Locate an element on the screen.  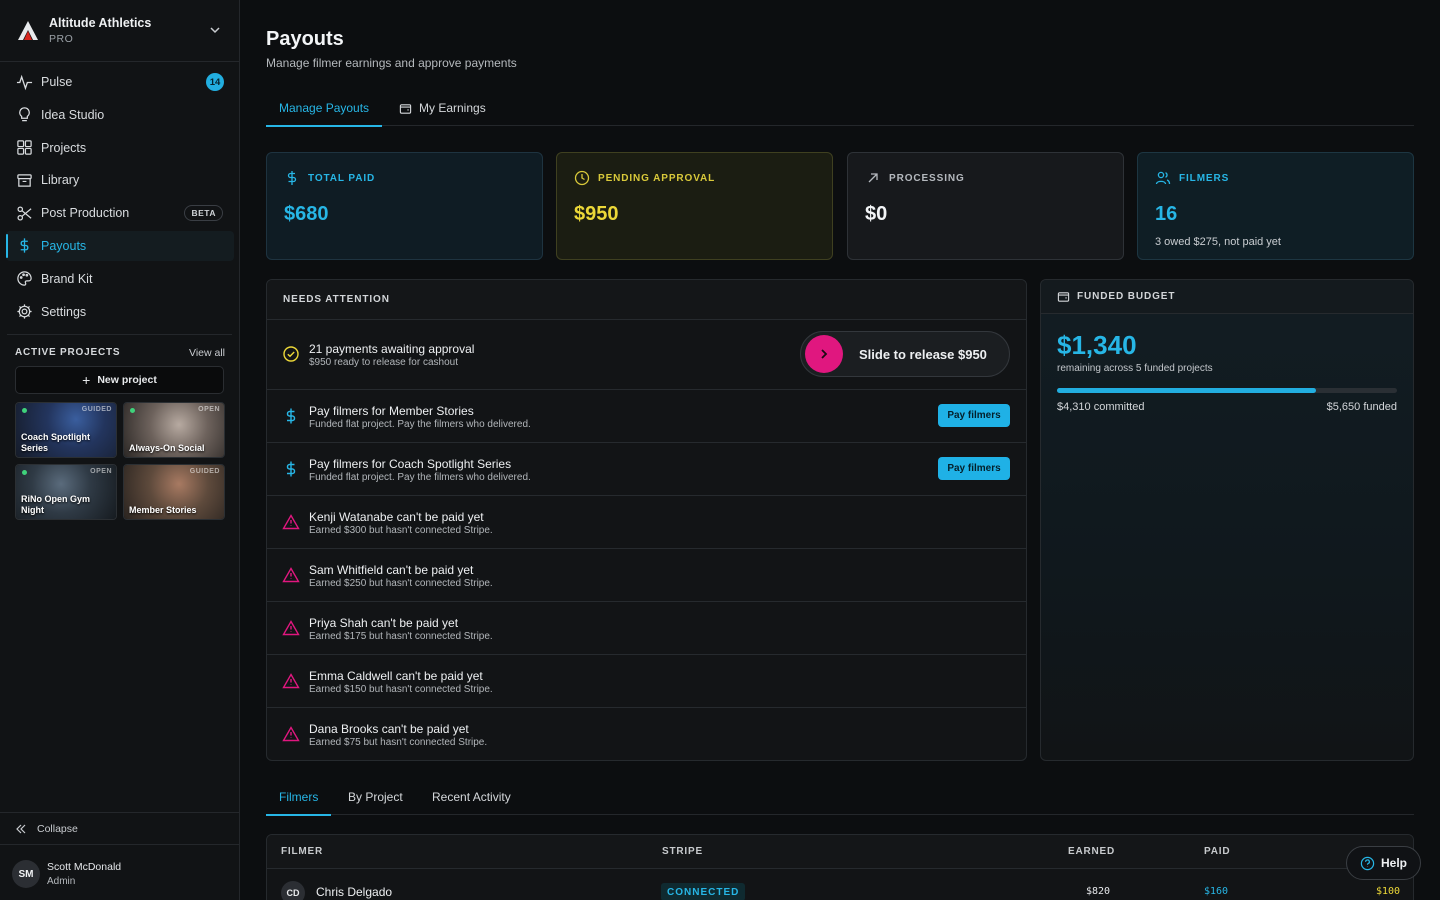
new-project-button: + New project is located at coordinates (119, 380).